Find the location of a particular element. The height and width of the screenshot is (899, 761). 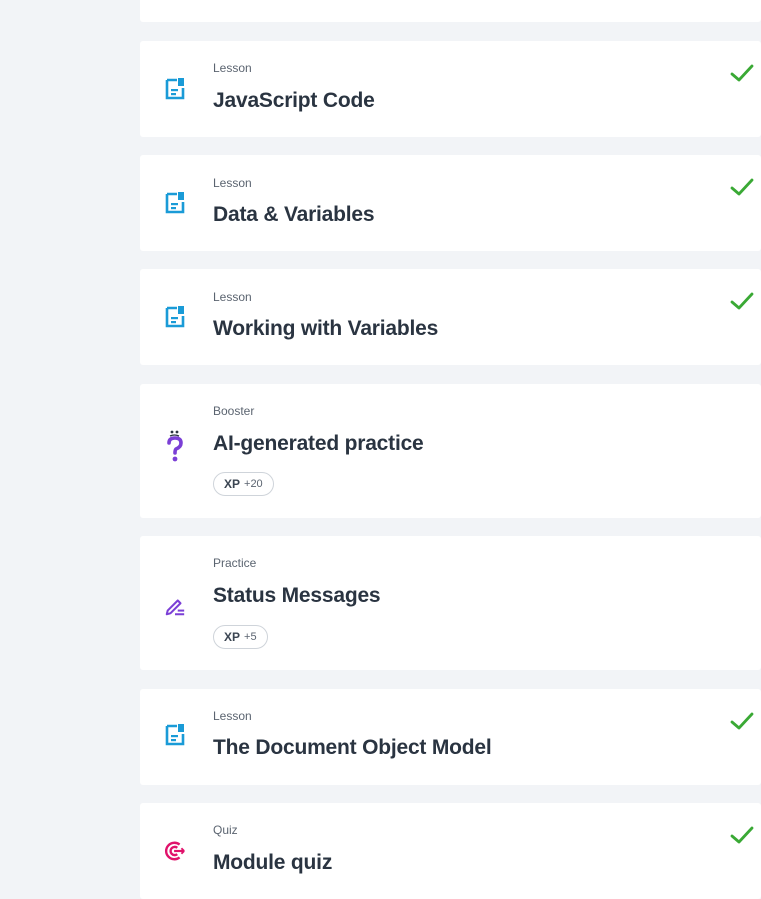

xp-reward-badge: XP +5 is located at coordinates (240, 637).